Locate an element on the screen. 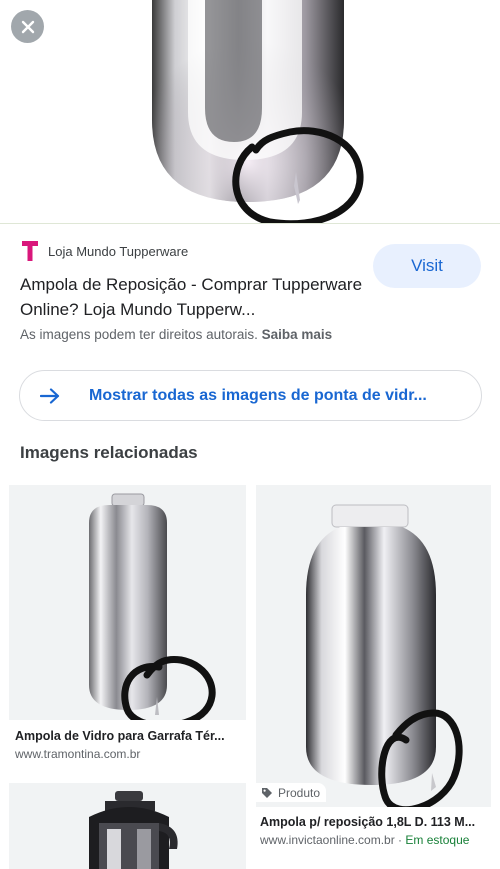 Image resolution: width=500 pixels, height=869 pixels. thermos-flask-closeup-image is located at coordinates (258, 111).